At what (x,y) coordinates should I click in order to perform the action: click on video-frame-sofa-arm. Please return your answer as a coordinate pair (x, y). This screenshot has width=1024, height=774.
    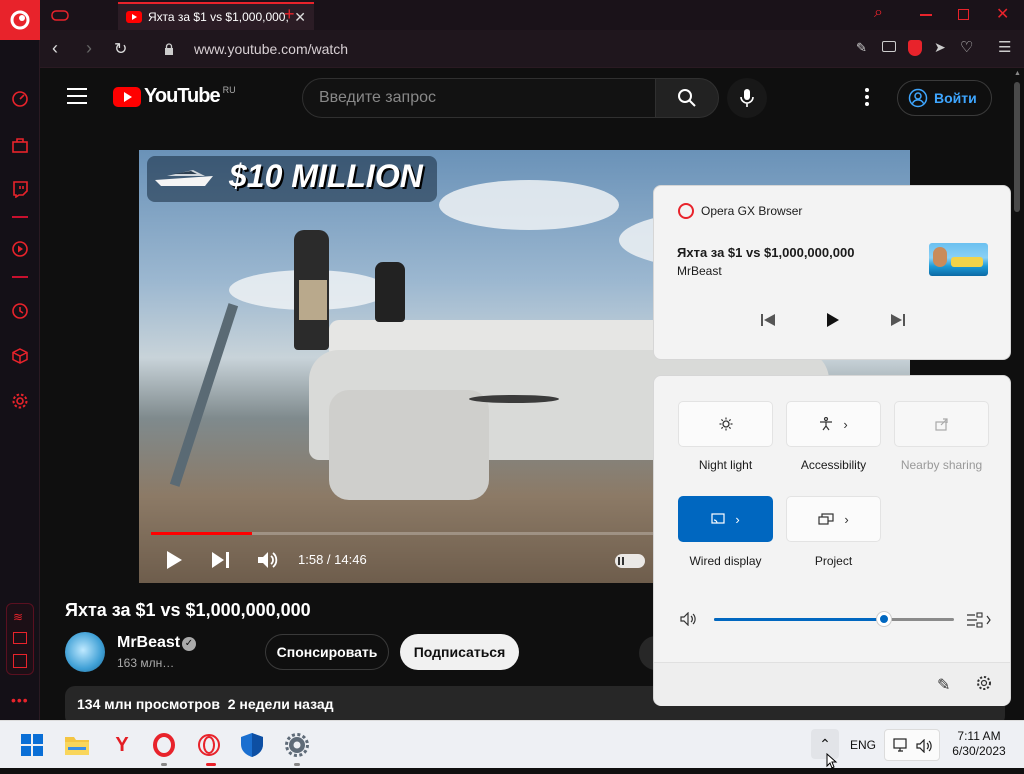
    Looking at the image, I should click on (409, 445).